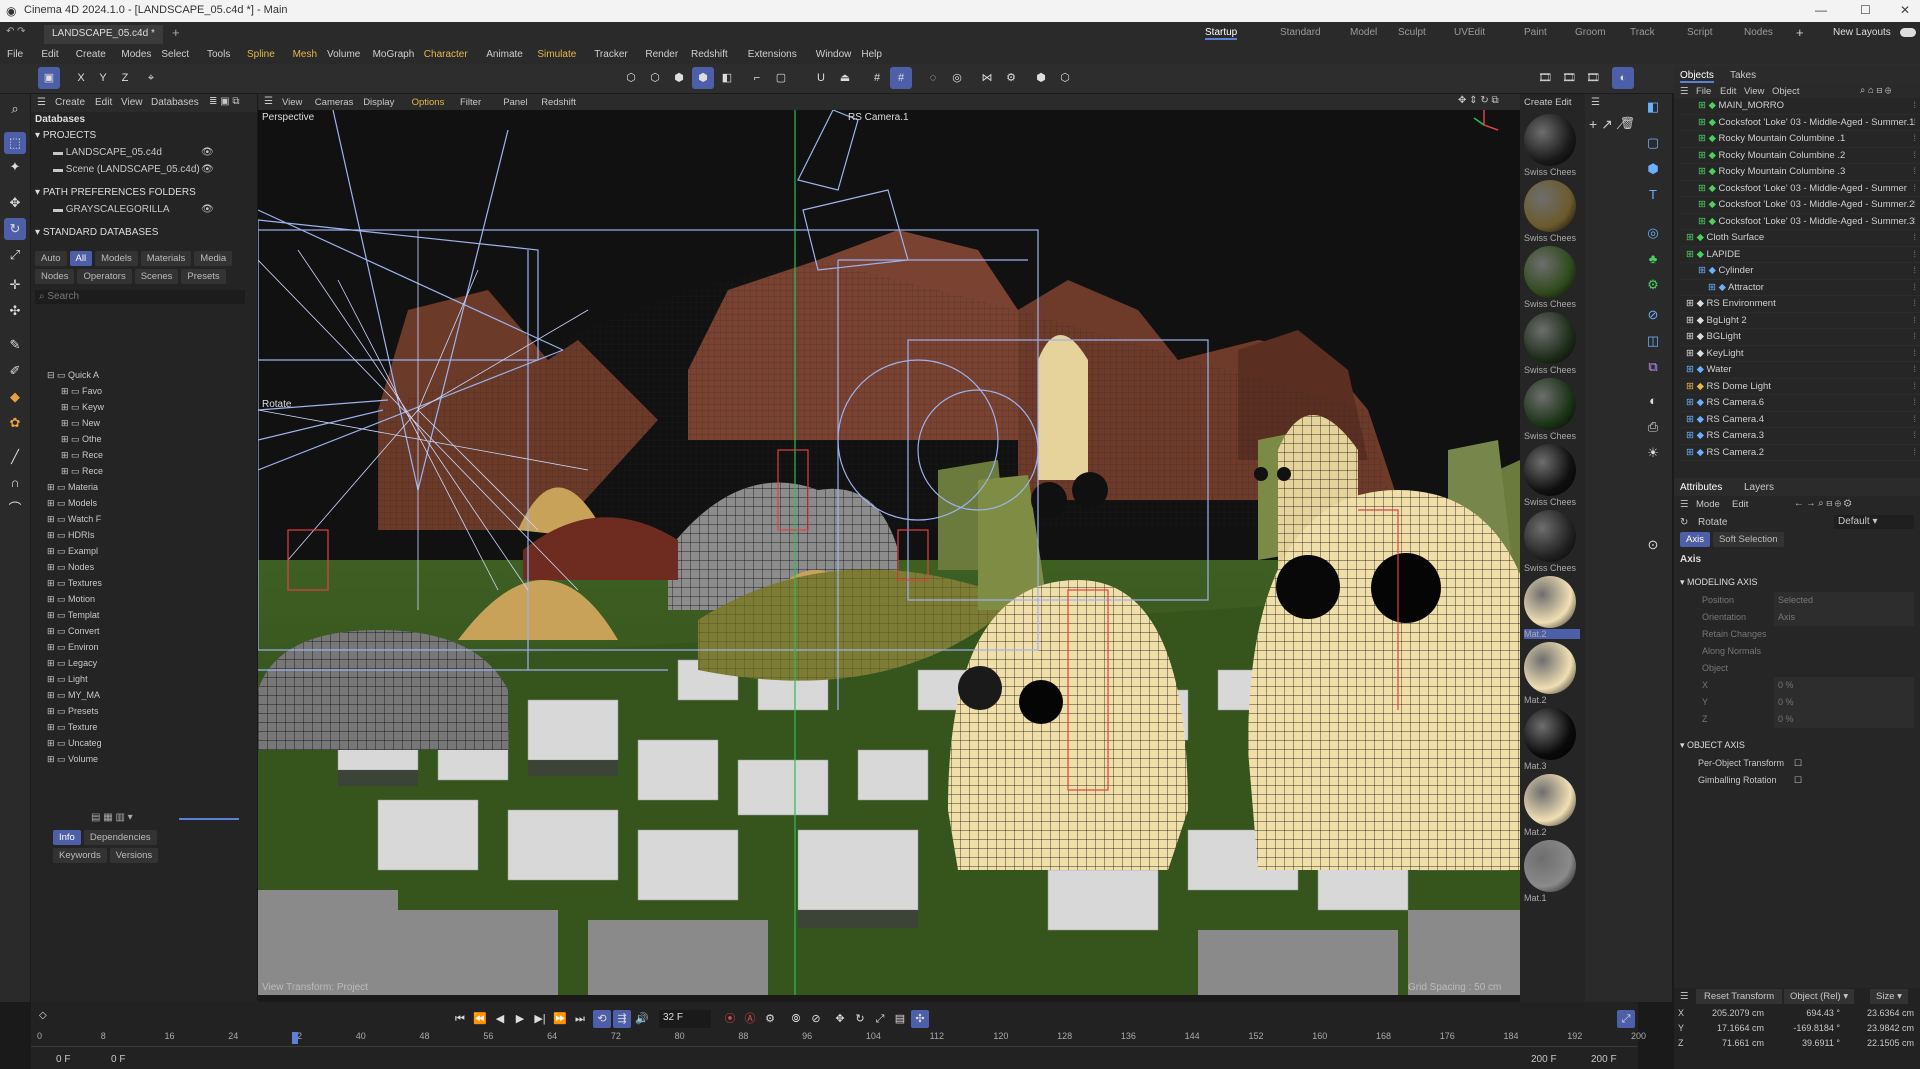 This screenshot has width=1920, height=1069. I want to click on attribute-field: Orientation Axis, so click(1797, 617).